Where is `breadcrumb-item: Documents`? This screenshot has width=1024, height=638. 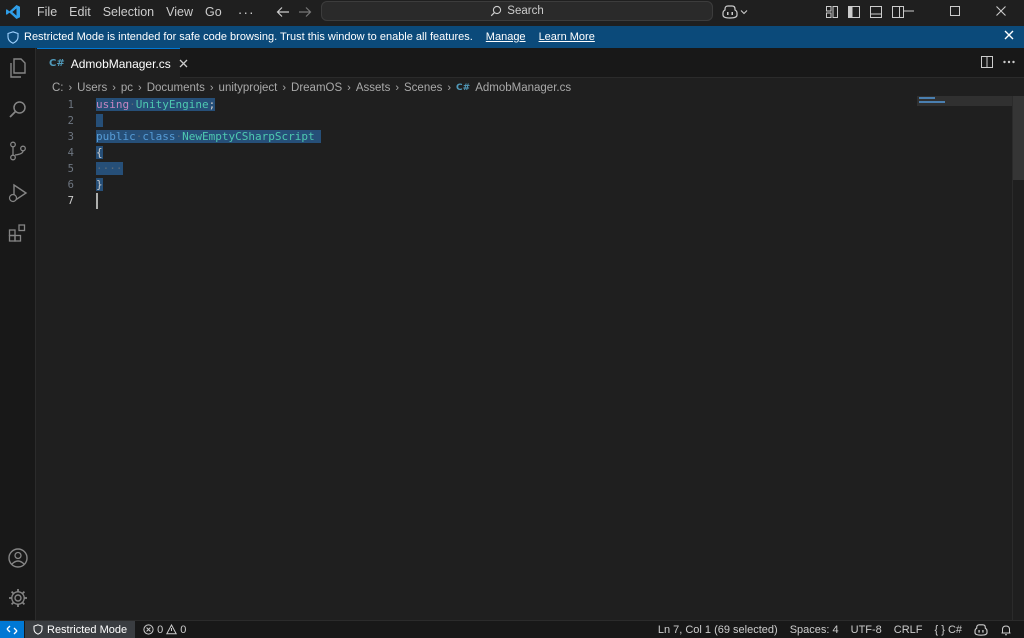 breadcrumb-item: Documents is located at coordinates (176, 88).